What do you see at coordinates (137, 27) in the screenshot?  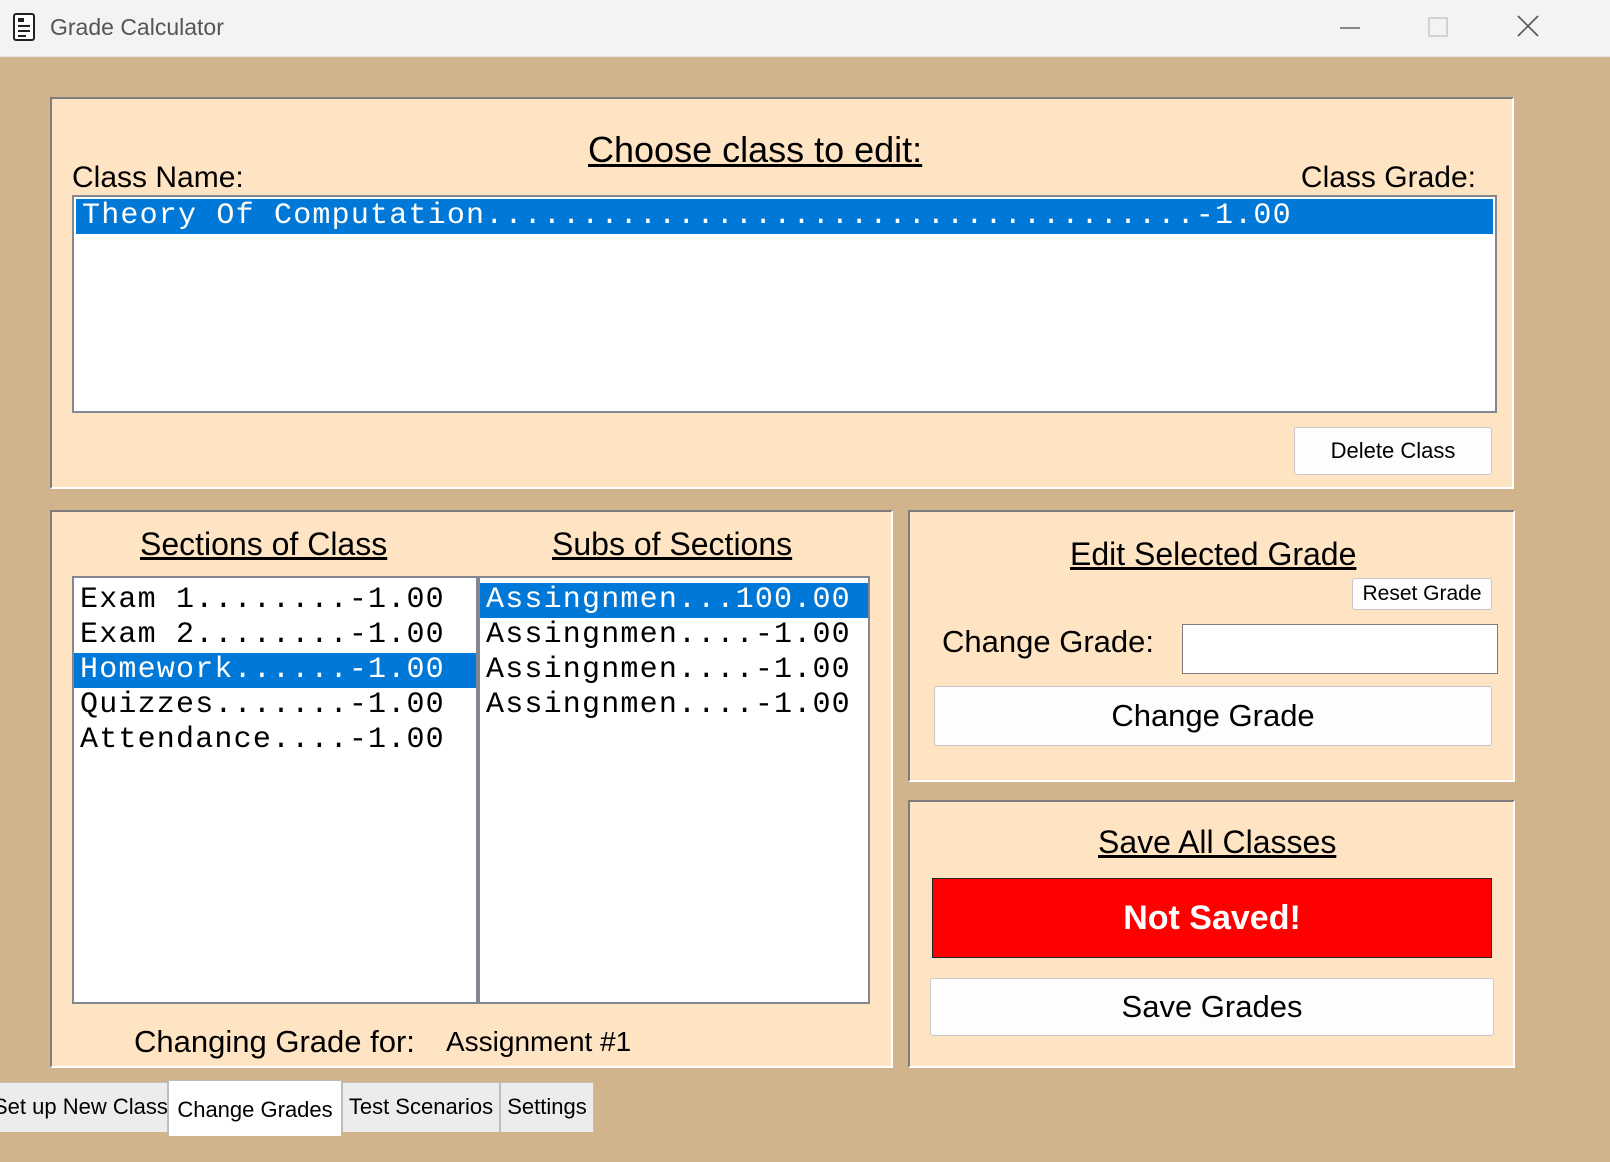 I see `window-title: Grade Calculator` at bounding box center [137, 27].